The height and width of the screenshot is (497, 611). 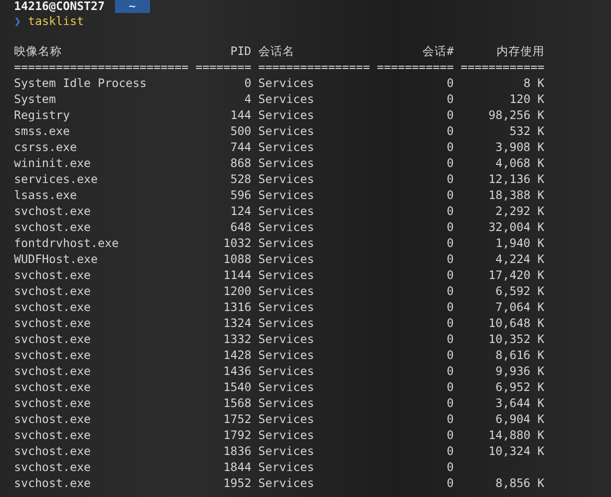 What do you see at coordinates (56, 21) in the screenshot?
I see `command-text: tasklist` at bounding box center [56, 21].